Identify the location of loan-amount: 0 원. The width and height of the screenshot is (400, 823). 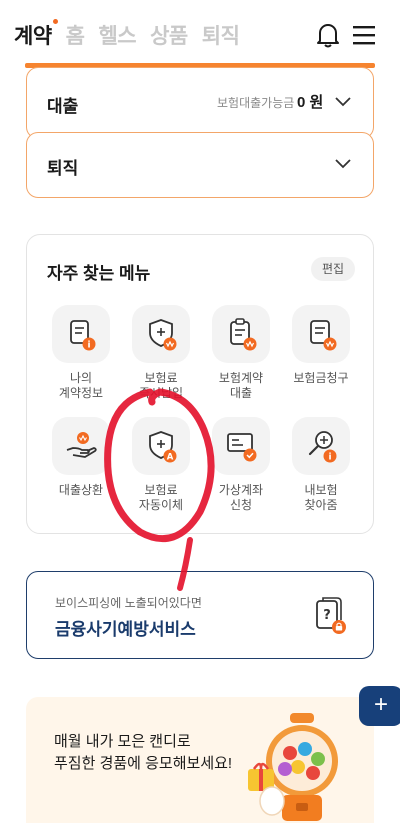
(310, 102).